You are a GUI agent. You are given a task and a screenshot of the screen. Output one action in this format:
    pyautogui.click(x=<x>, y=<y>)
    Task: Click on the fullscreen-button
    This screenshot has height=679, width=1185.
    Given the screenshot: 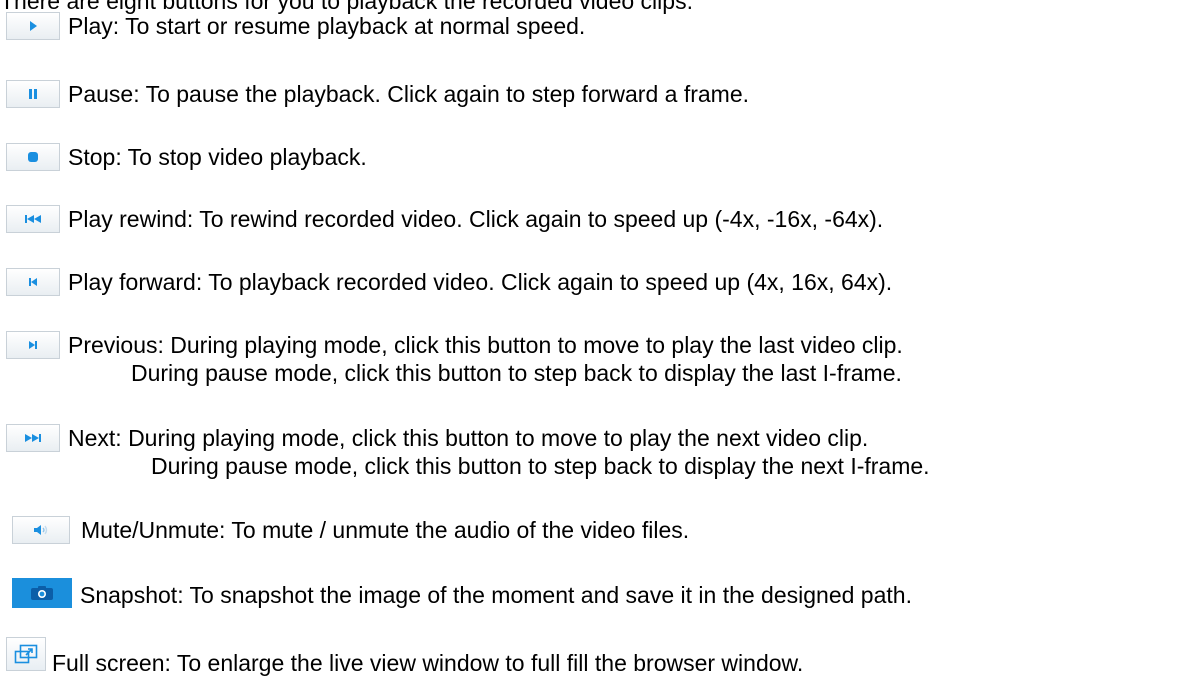 What is the action you would take?
    pyautogui.click(x=26, y=654)
    